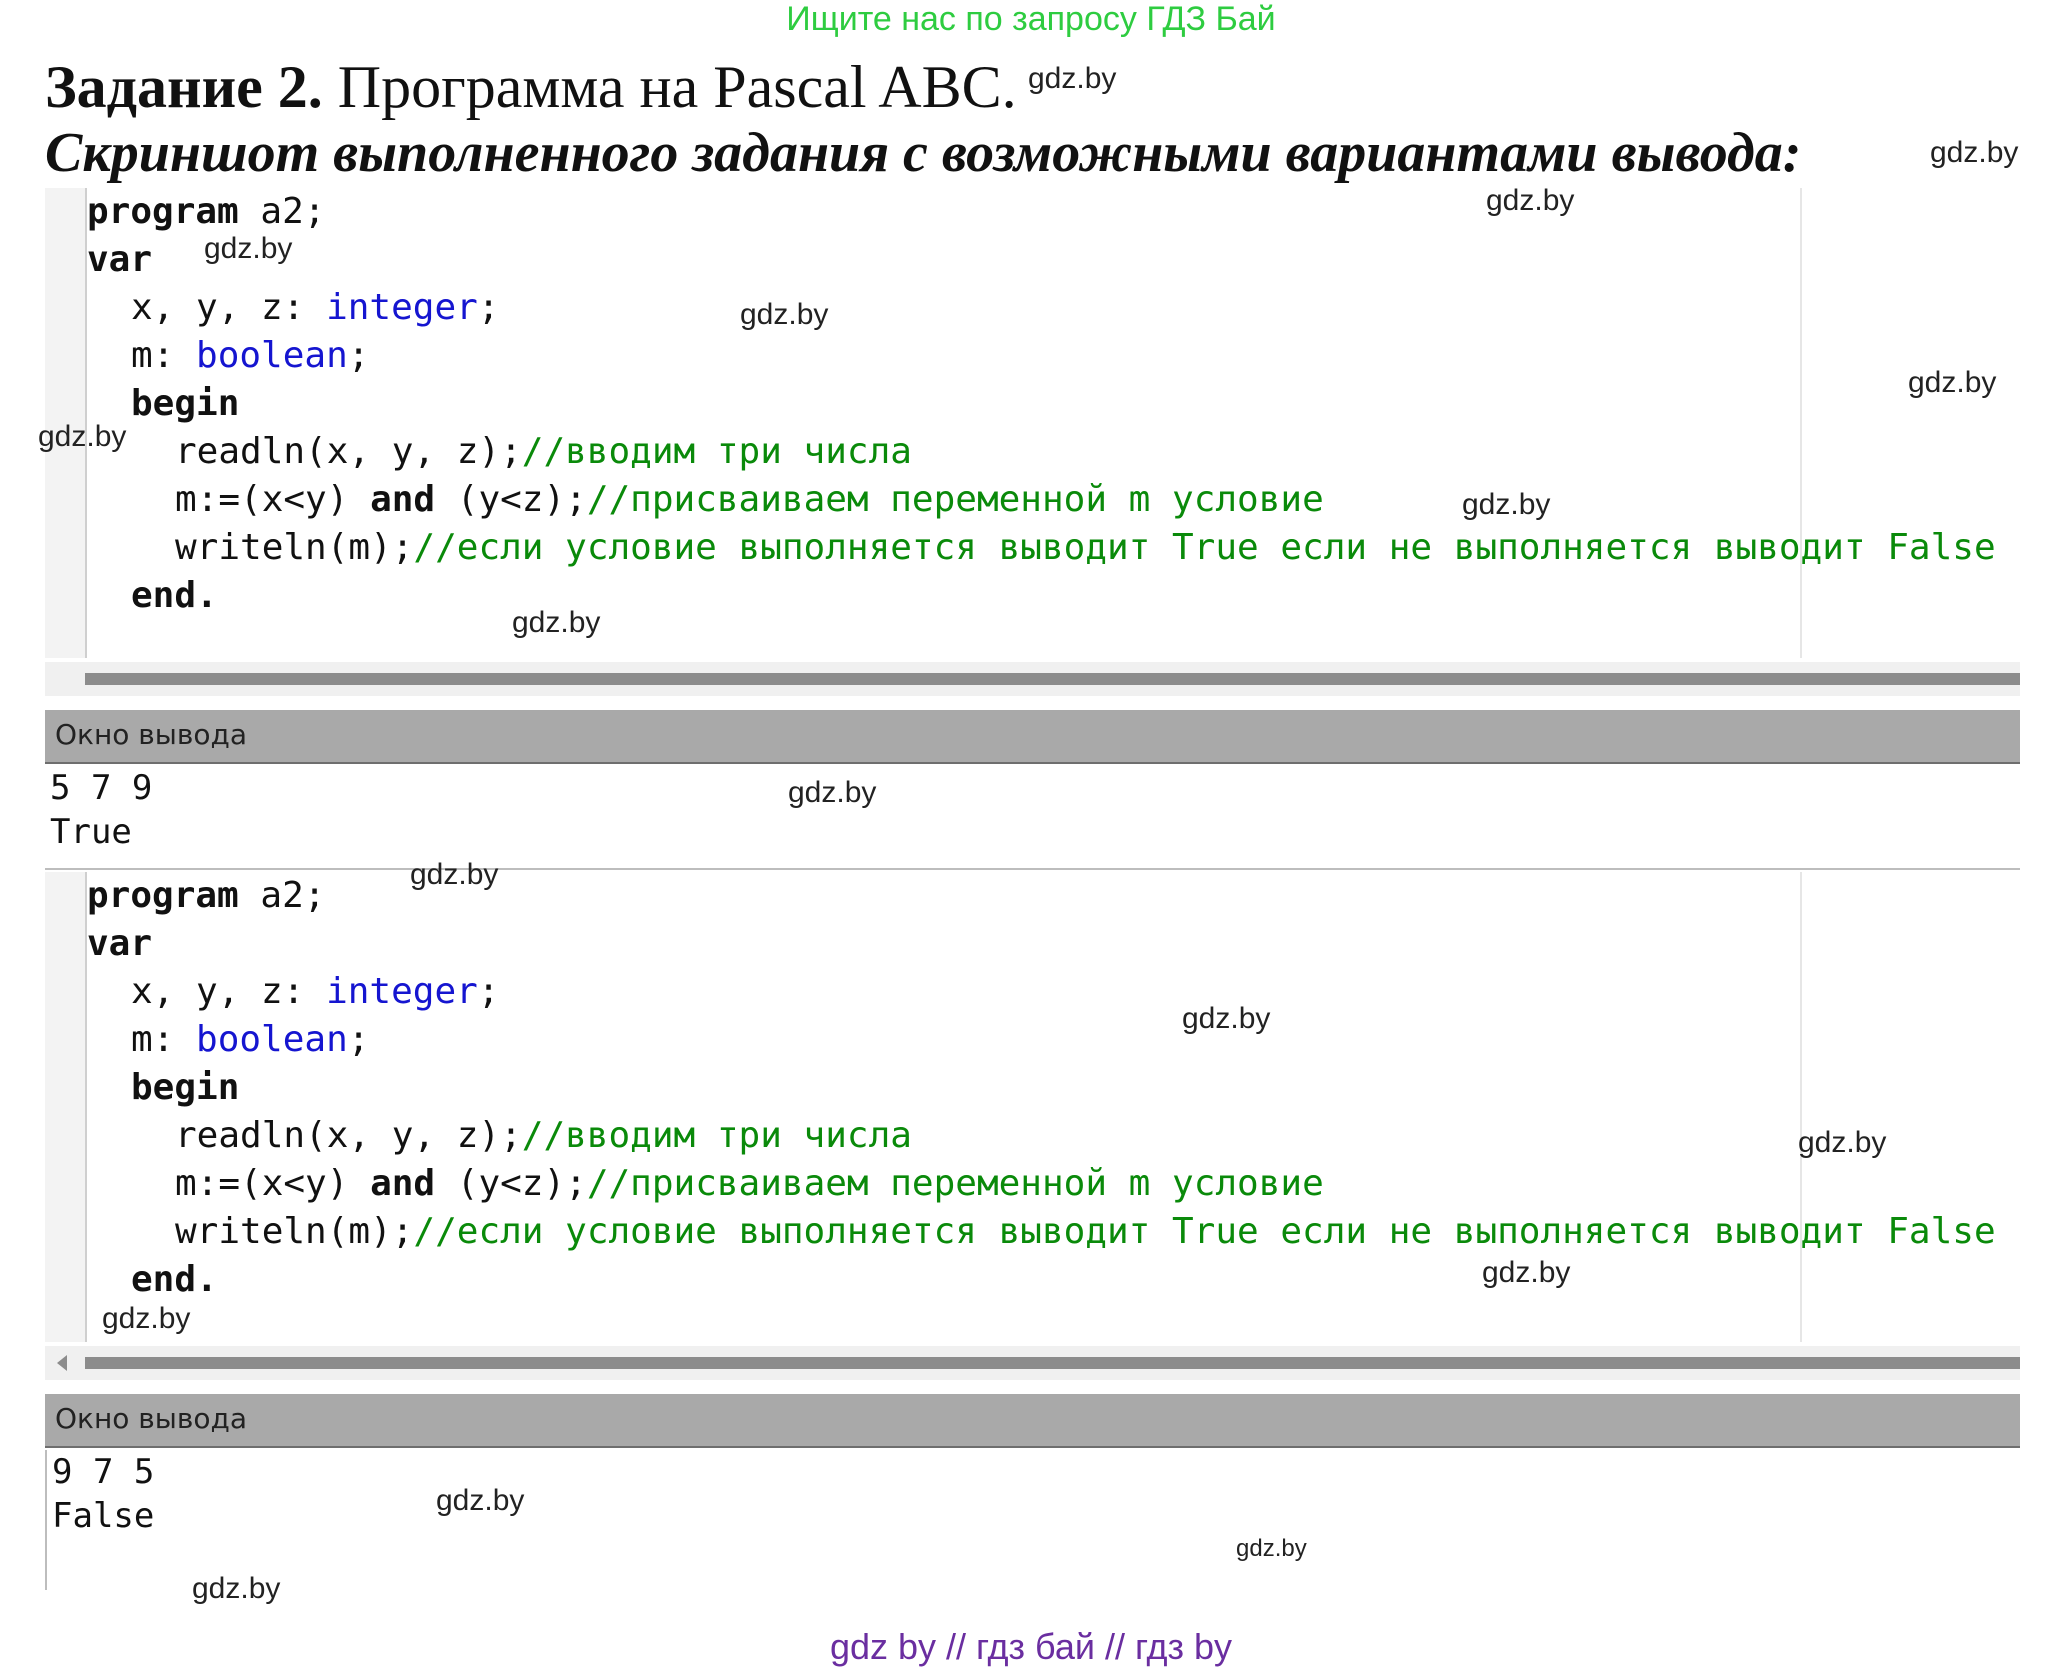  Describe the element at coordinates (91, 832) in the screenshot. I see `output-line: True` at that location.